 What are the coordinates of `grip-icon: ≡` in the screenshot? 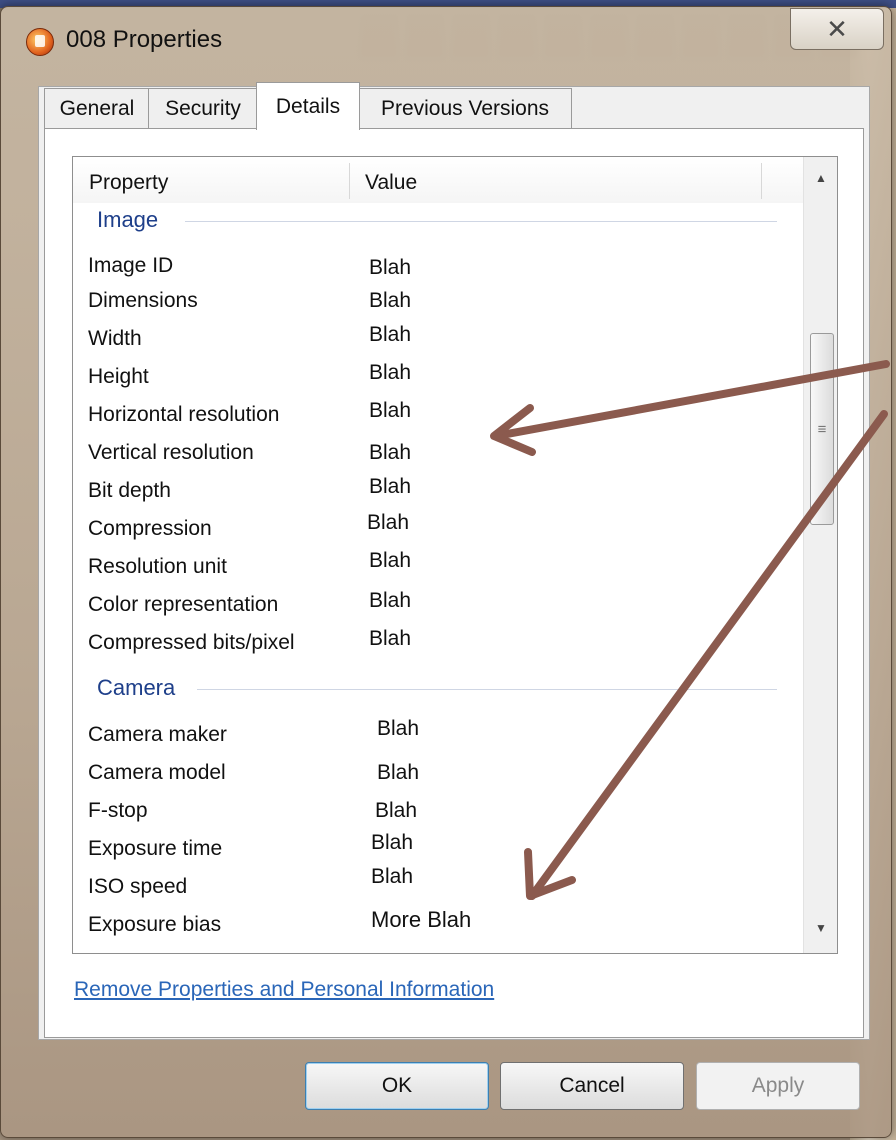 It's located at (822, 429).